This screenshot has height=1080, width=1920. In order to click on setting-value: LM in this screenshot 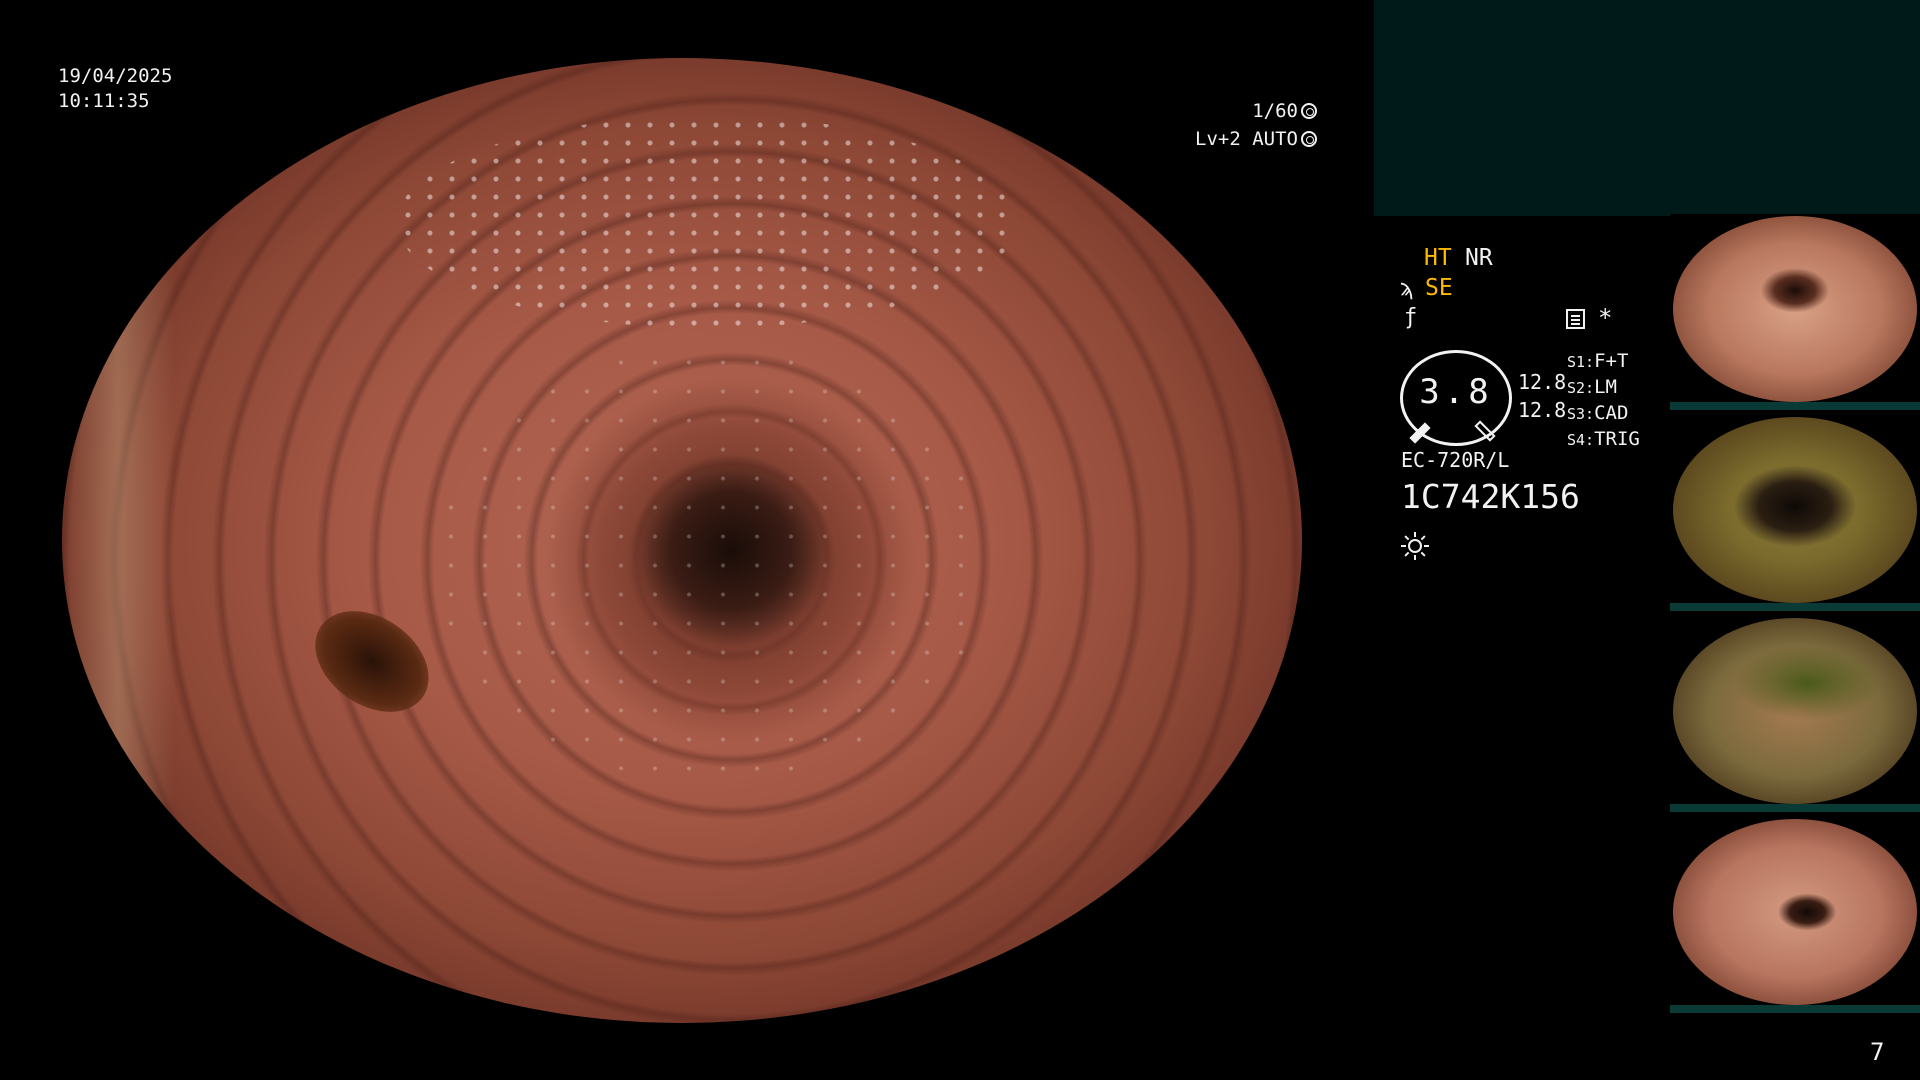, I will do `click(1605, 387)`.